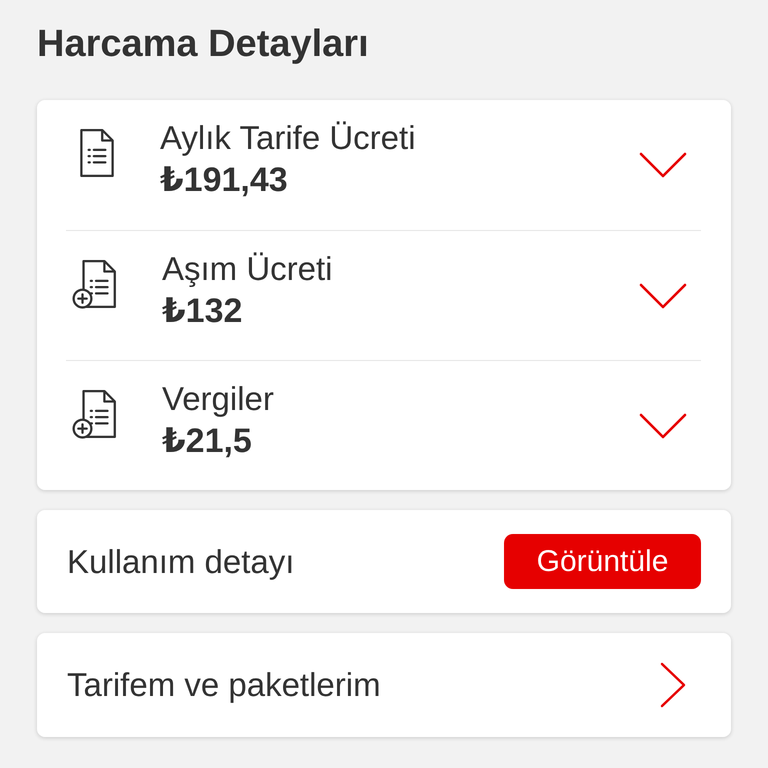  I want to click on charge-amount: ₺132, so click(202, 311).